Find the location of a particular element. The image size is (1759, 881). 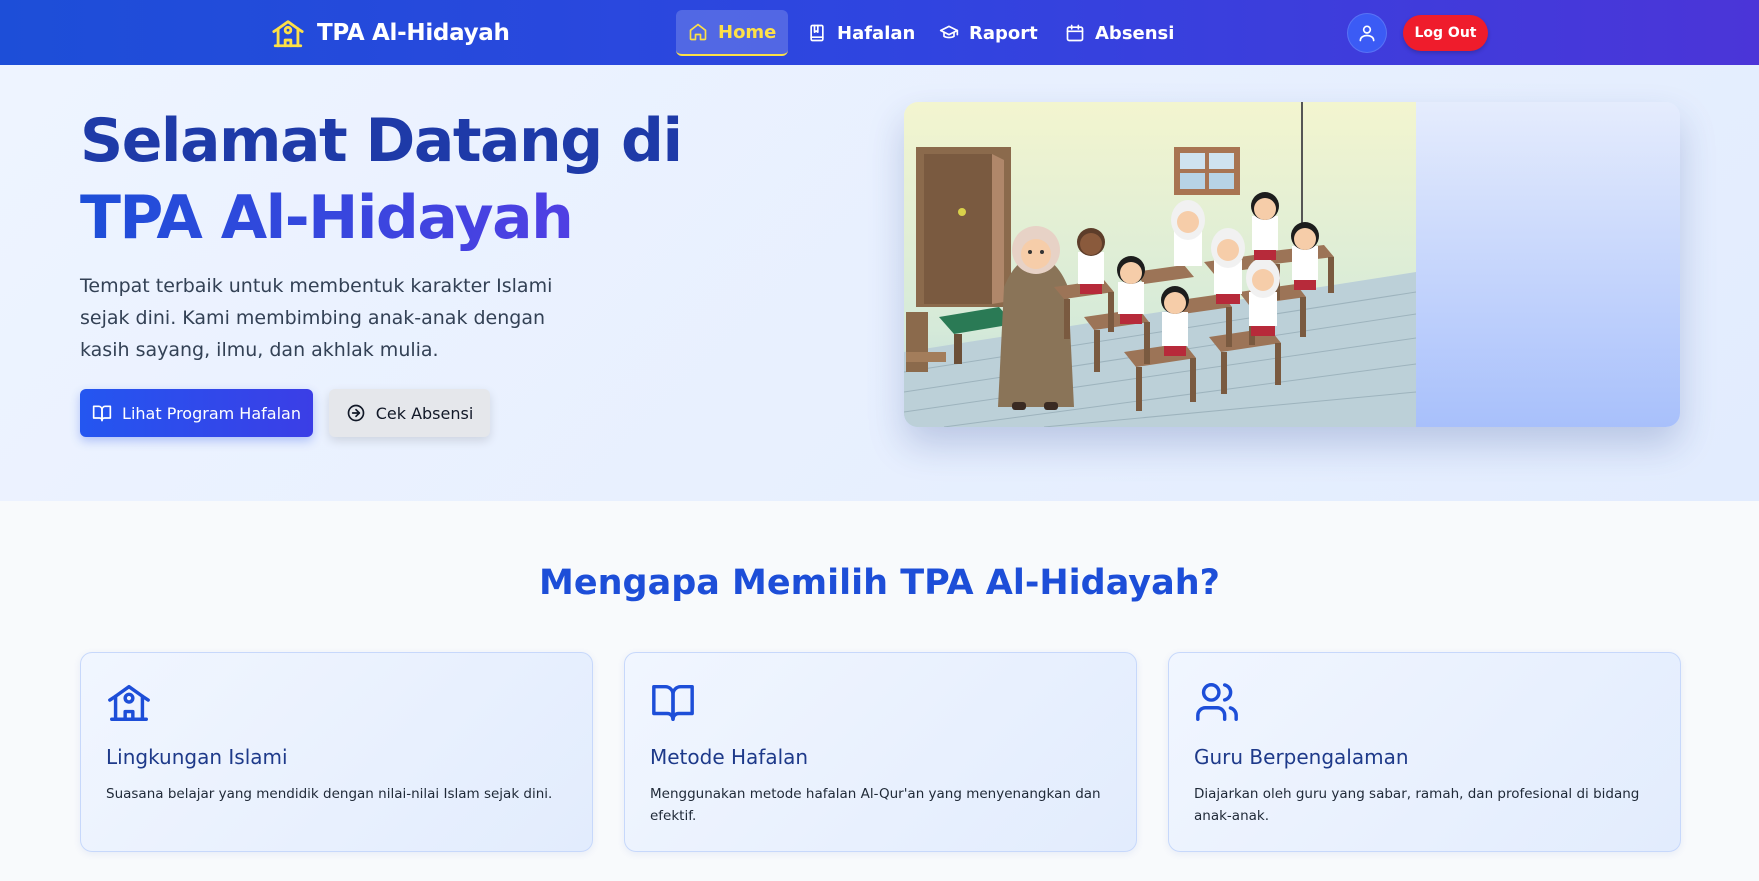

hero-title: Selamat Datang di TPA Al-Hidayah is located at coordinates (381, 180).